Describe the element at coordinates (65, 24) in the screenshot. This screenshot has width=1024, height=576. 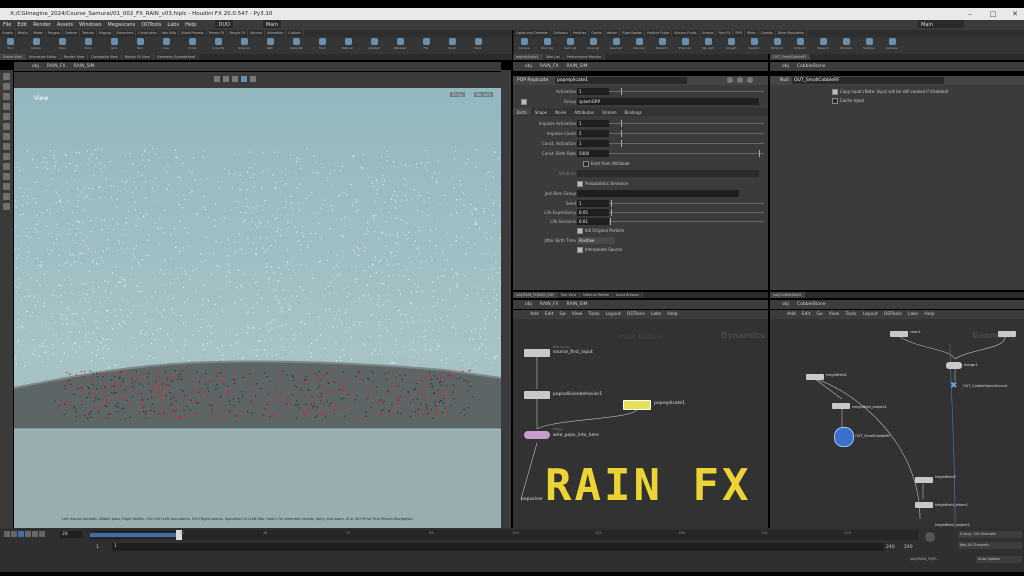
I see `menu-assets: Assets` at that location.